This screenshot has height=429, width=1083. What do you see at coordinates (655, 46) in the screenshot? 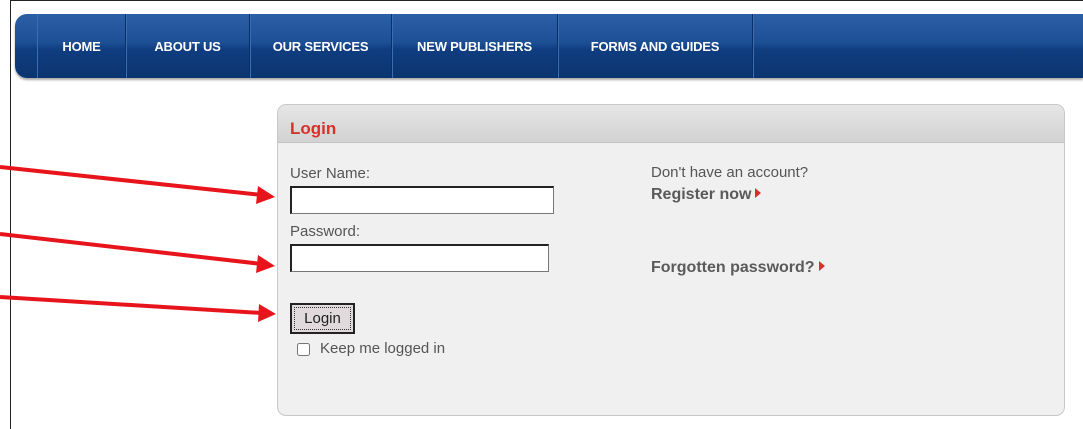
I see `nav-item-forms-and-guides: FORMS AND GUIDES` at bounding box center [655, 46].